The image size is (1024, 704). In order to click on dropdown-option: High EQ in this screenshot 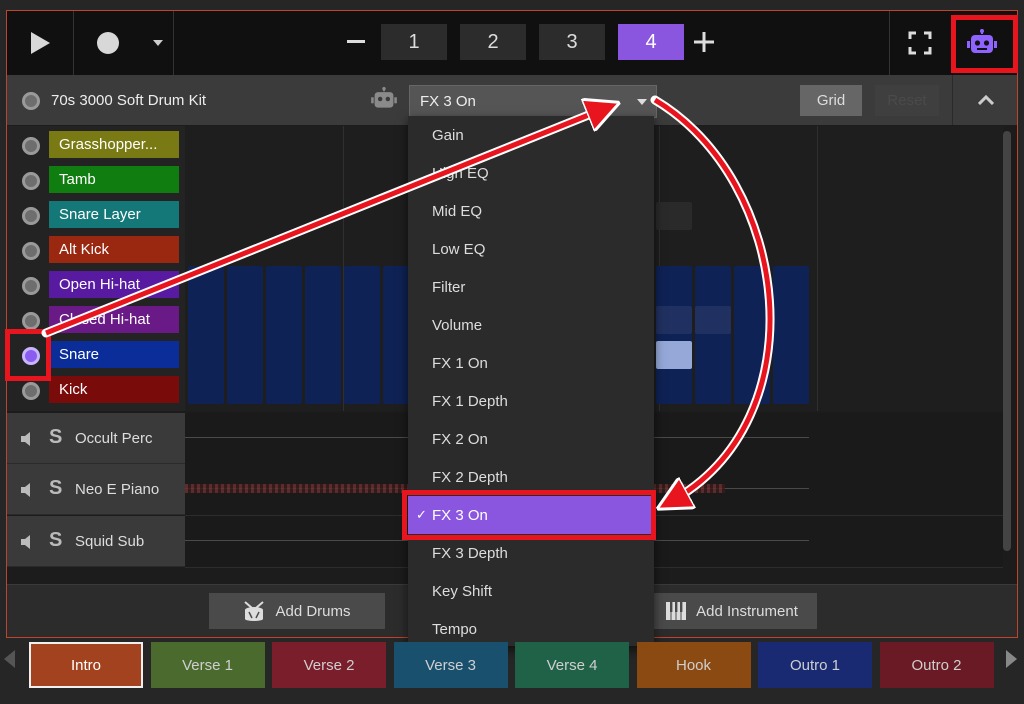, I will do `click(531, 173)`.